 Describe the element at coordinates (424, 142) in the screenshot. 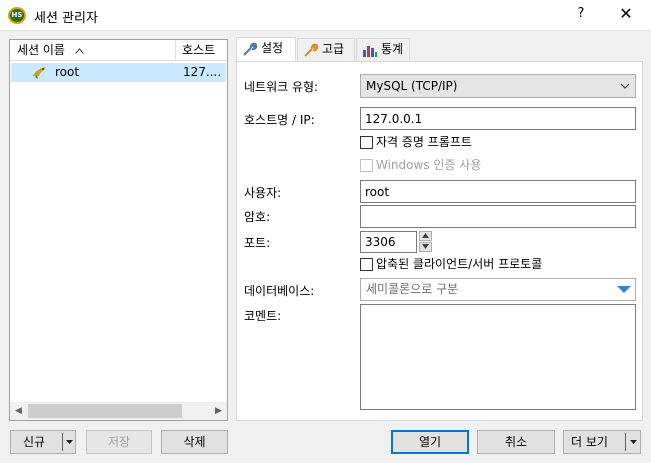

I see `prompt-credentials-label: 자격 증명 프롬프트` at that location.